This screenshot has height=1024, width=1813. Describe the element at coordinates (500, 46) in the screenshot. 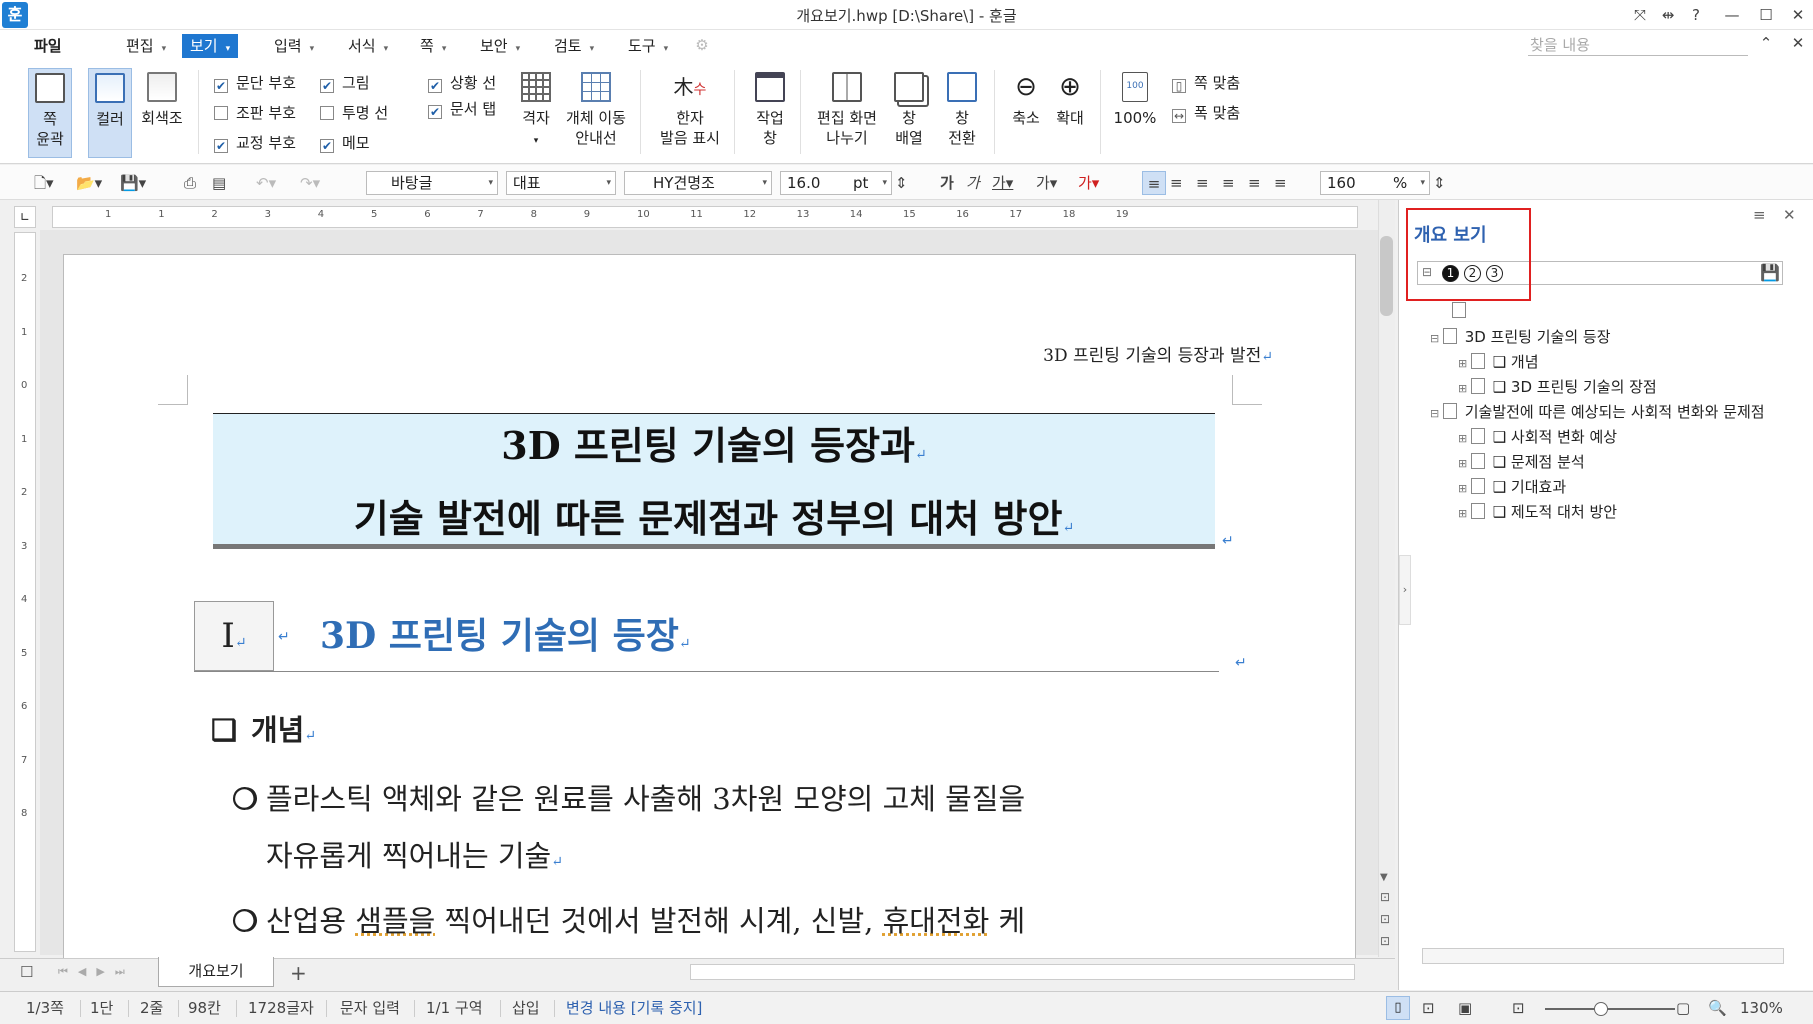

I see `menu-security: 보안 ▾` at that location.